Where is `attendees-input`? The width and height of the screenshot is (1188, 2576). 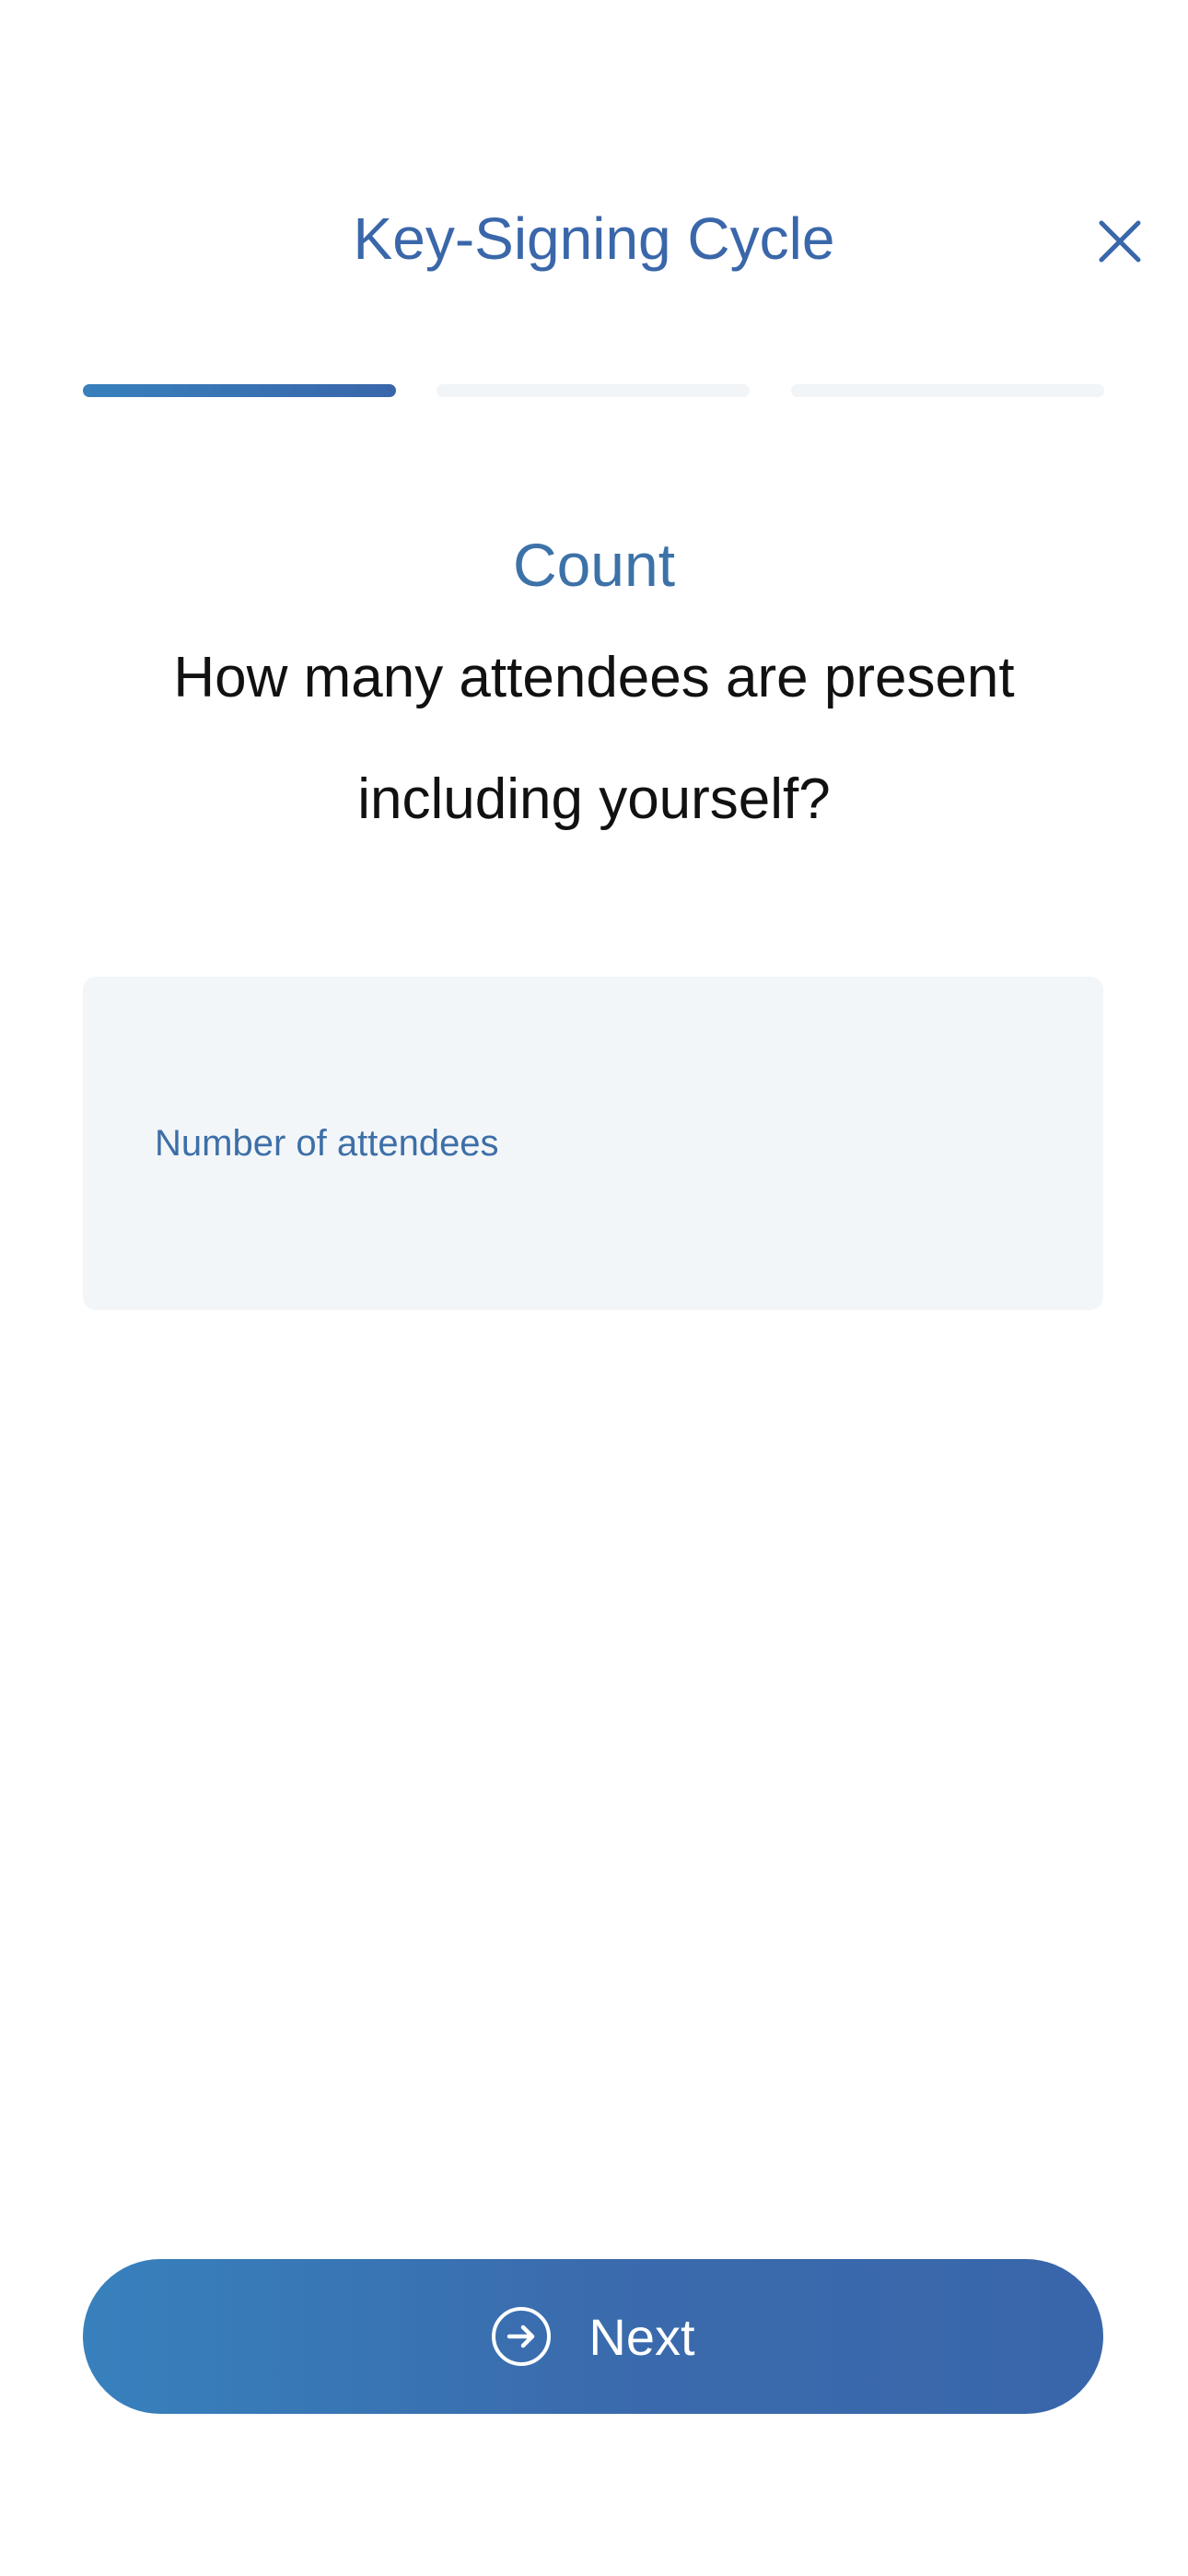 attendees-input is located at coordinates (628, 1143).